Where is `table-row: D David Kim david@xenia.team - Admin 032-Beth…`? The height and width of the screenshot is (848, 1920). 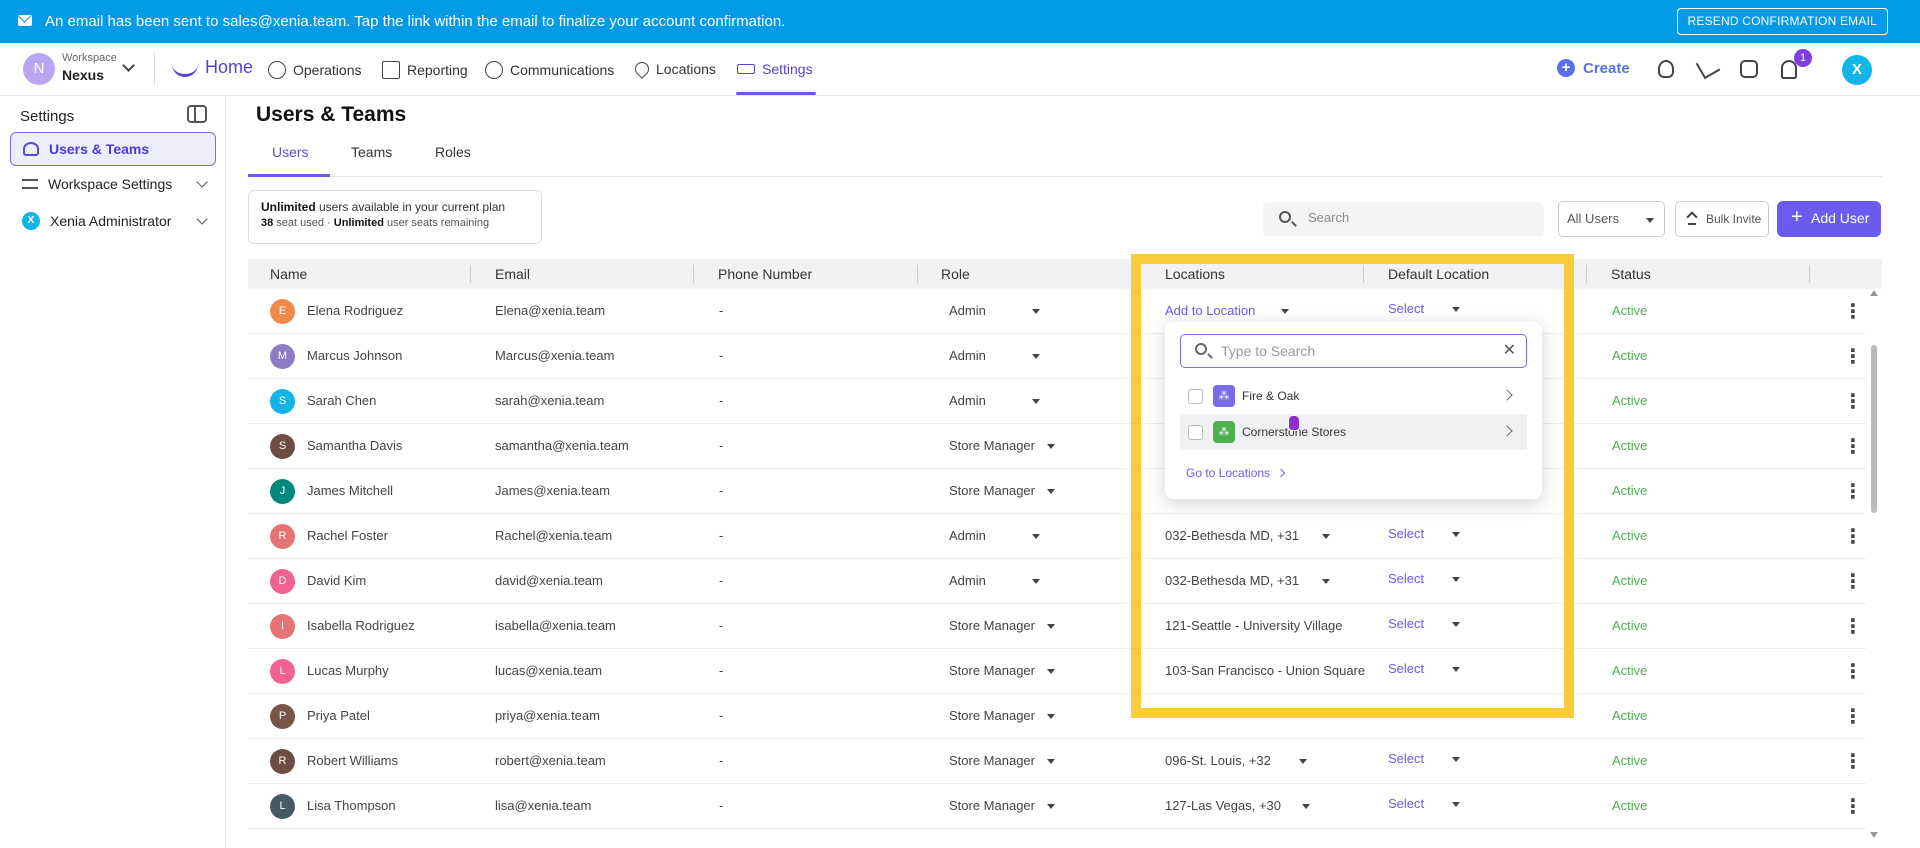 table-row: D David Kim david@xenia.team - Admin 032-Beth… is located at coordinates (1057, 581).